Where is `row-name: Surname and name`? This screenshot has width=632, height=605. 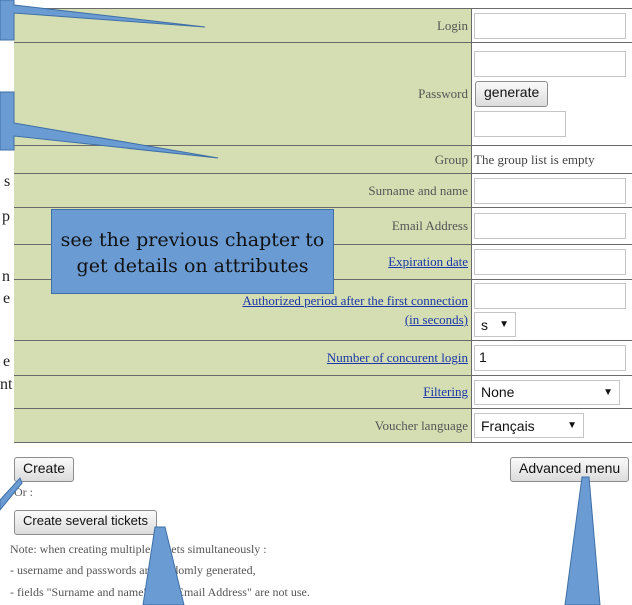 row-name: Surname and name is located at coordinates (323, 190).